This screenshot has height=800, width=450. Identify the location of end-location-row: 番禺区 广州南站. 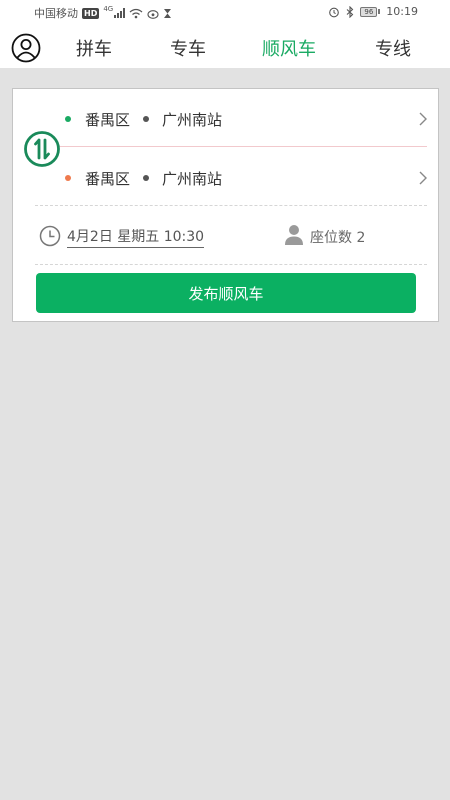
(225, 177).